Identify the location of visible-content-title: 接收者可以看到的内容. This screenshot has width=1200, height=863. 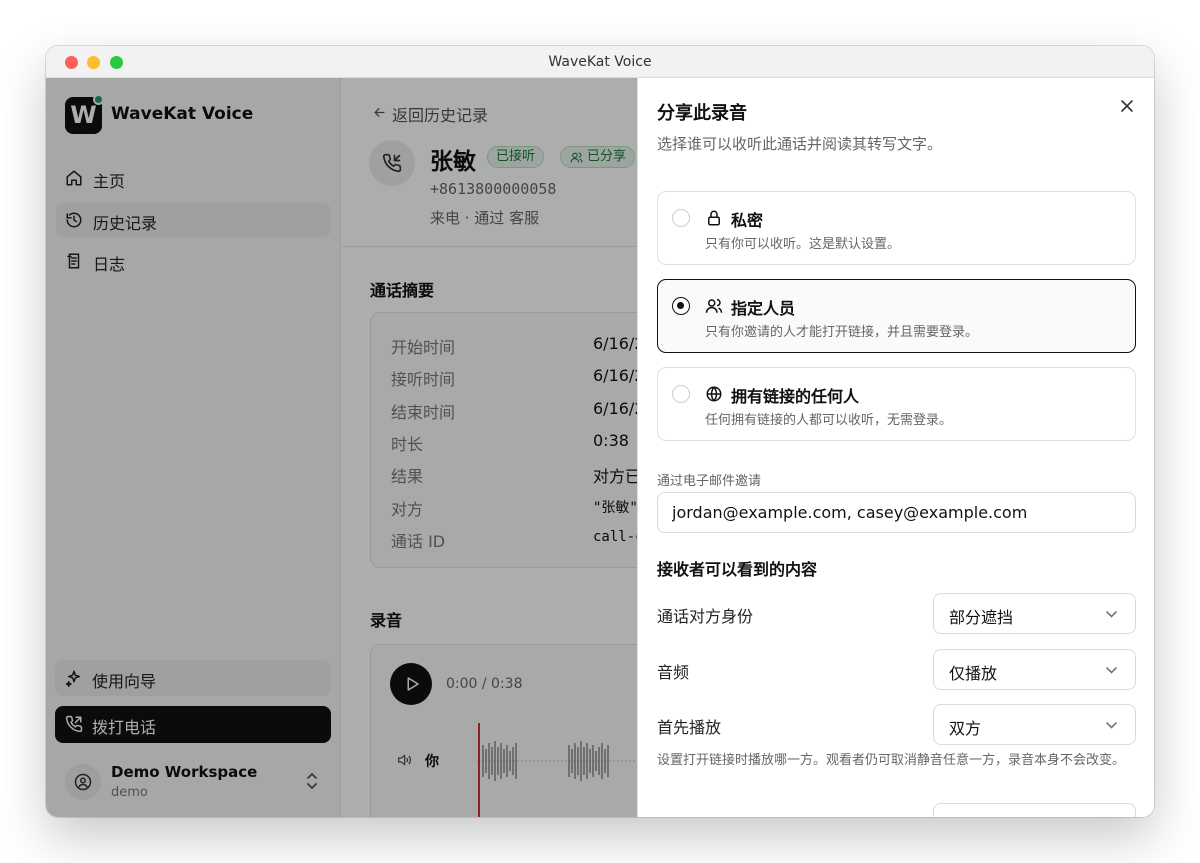
(737, 569).